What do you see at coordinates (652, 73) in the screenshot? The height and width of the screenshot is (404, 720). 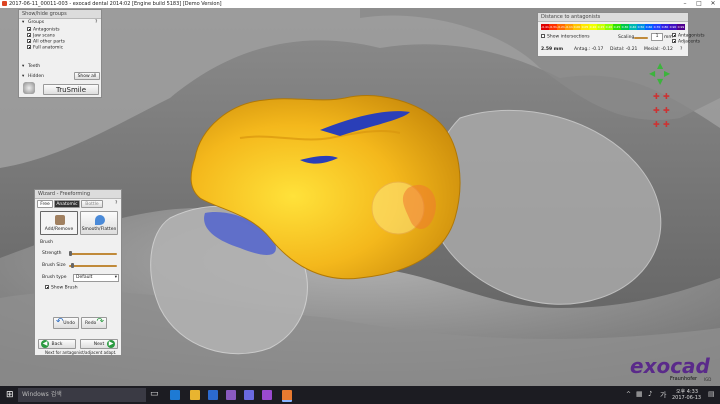 I see `view-rotate-left-icon: ◀` at bounding box center [652, 73].